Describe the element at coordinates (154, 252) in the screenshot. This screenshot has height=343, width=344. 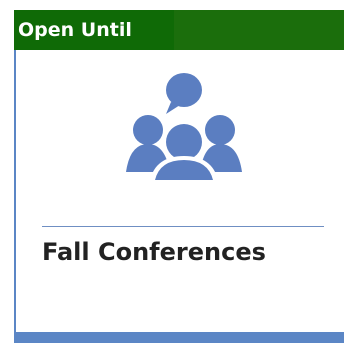
I see `tile-title: Fall Conferences` at that location.